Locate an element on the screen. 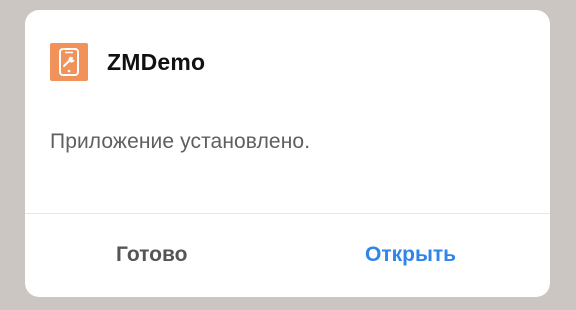 The width and height of the screenshot is (576, 310). app-icon is located at coordinates (69, 62).